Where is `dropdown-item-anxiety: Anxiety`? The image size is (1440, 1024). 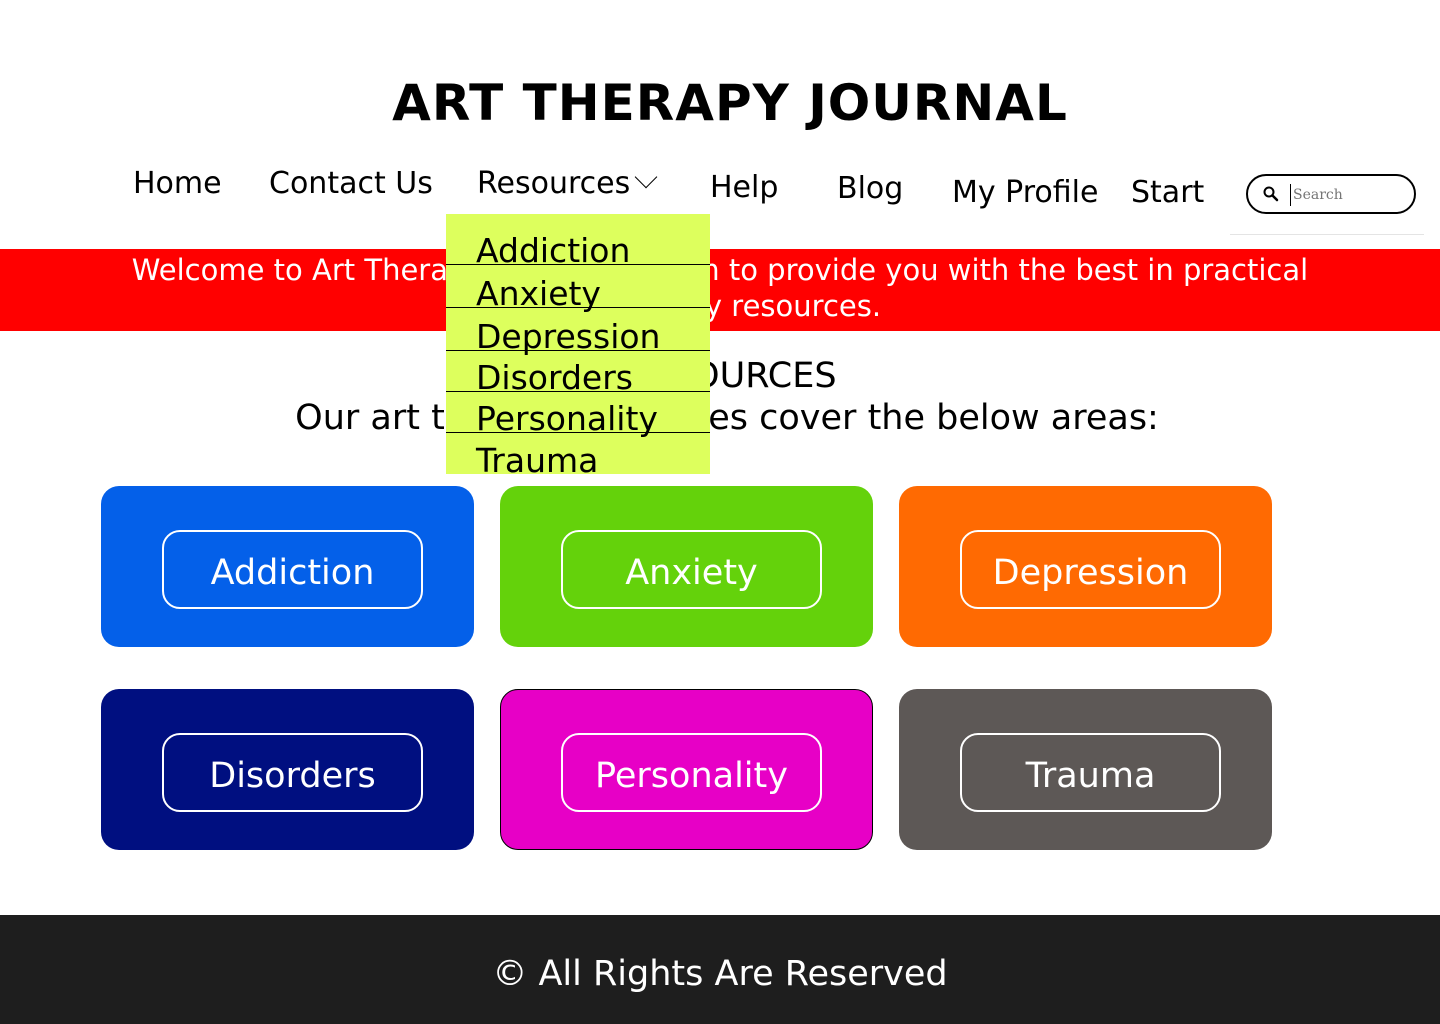
dropdown-item-anxiety: Anxiety is located at coordinates (578, 289).